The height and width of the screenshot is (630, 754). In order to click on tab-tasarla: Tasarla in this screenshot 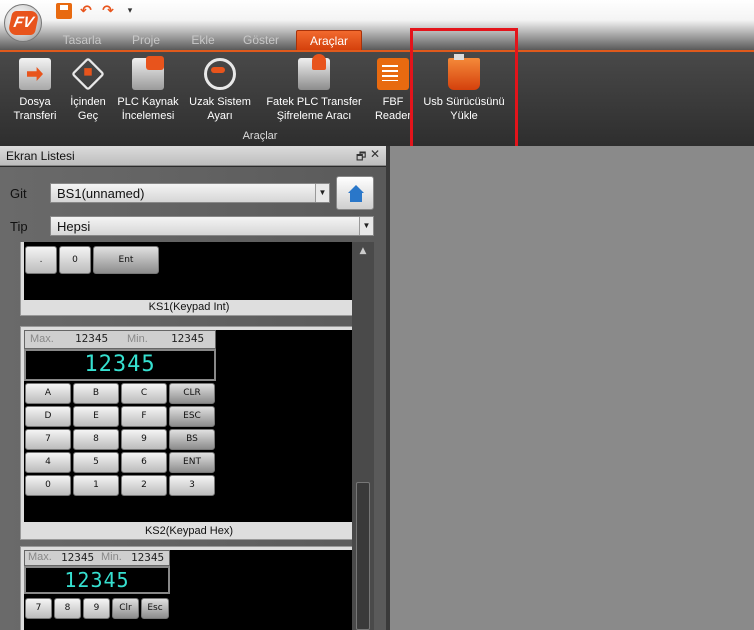, I will do `click(82, 40)`.